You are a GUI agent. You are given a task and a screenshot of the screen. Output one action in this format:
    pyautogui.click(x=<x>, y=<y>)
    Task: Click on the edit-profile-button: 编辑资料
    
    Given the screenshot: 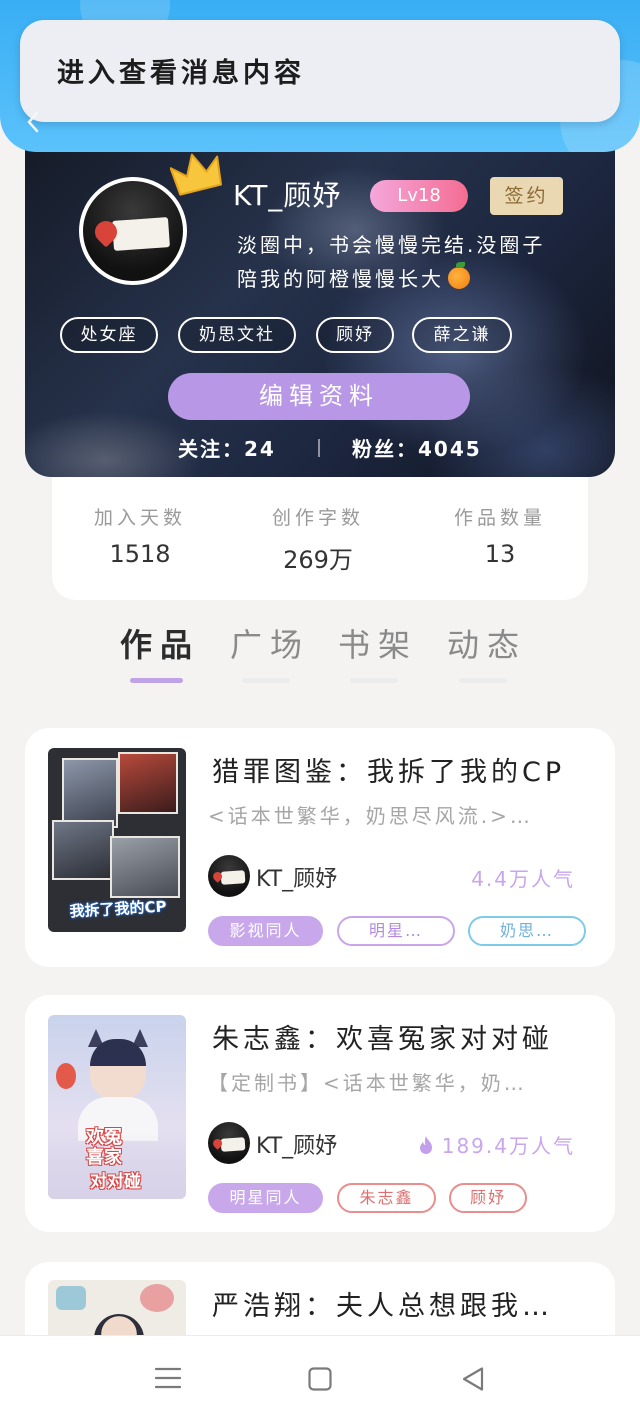 What is the action you would take?
    pyautogui.click(x=319, y=396)
    